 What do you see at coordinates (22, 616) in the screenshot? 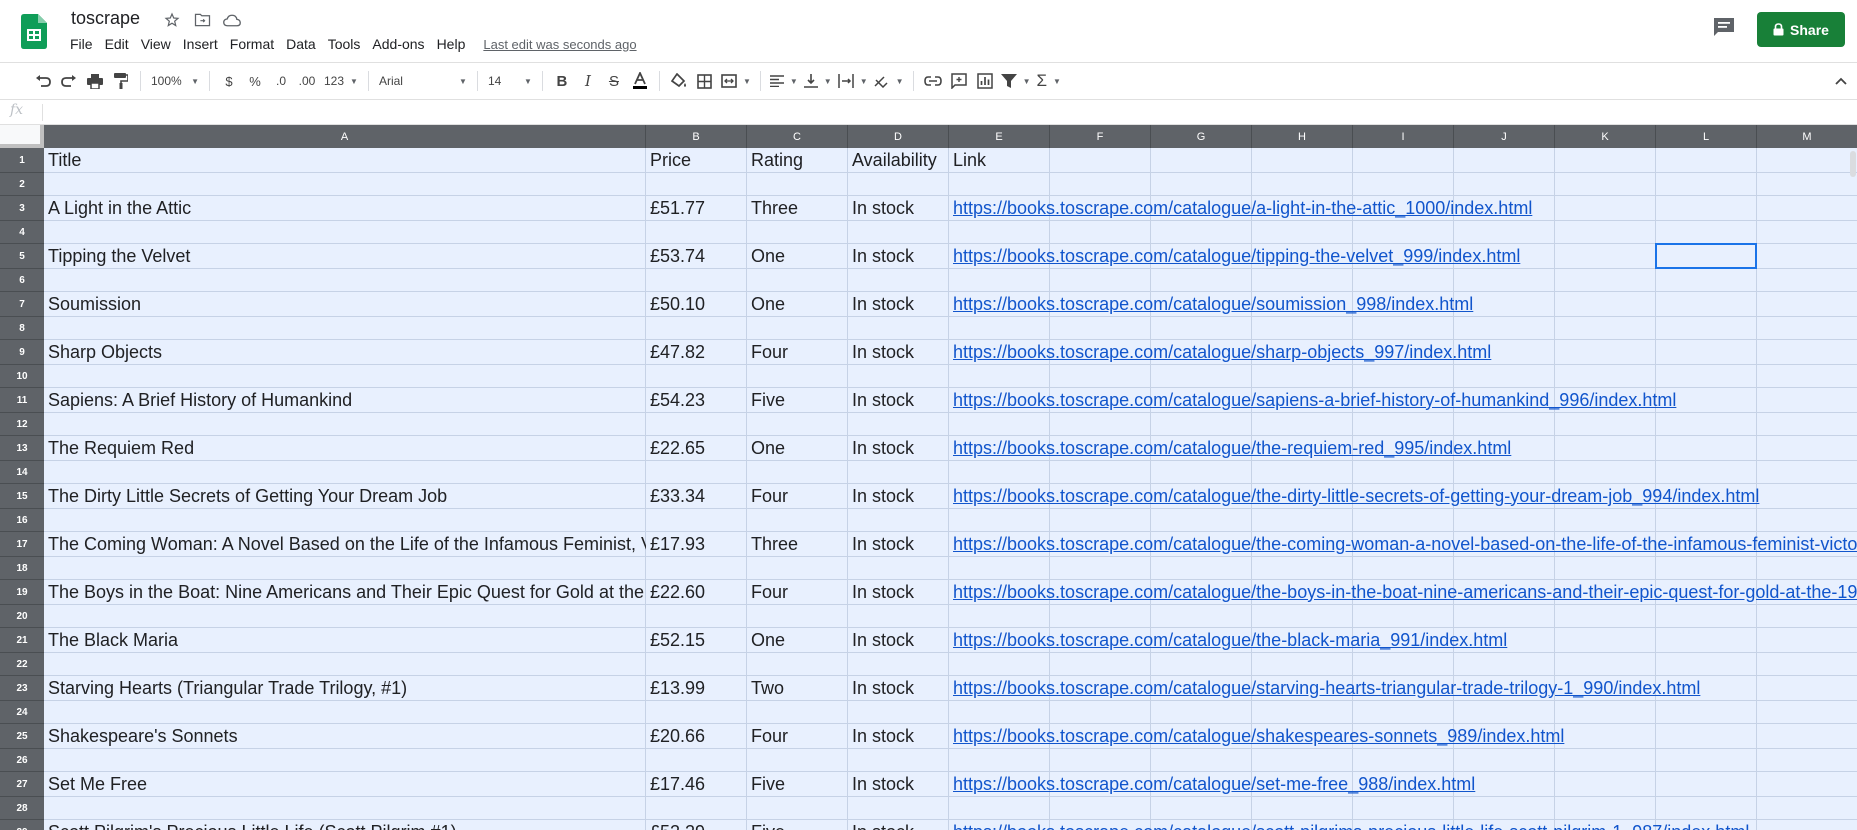
I see `row-header-20: 20` at bounding box center [22, 616].